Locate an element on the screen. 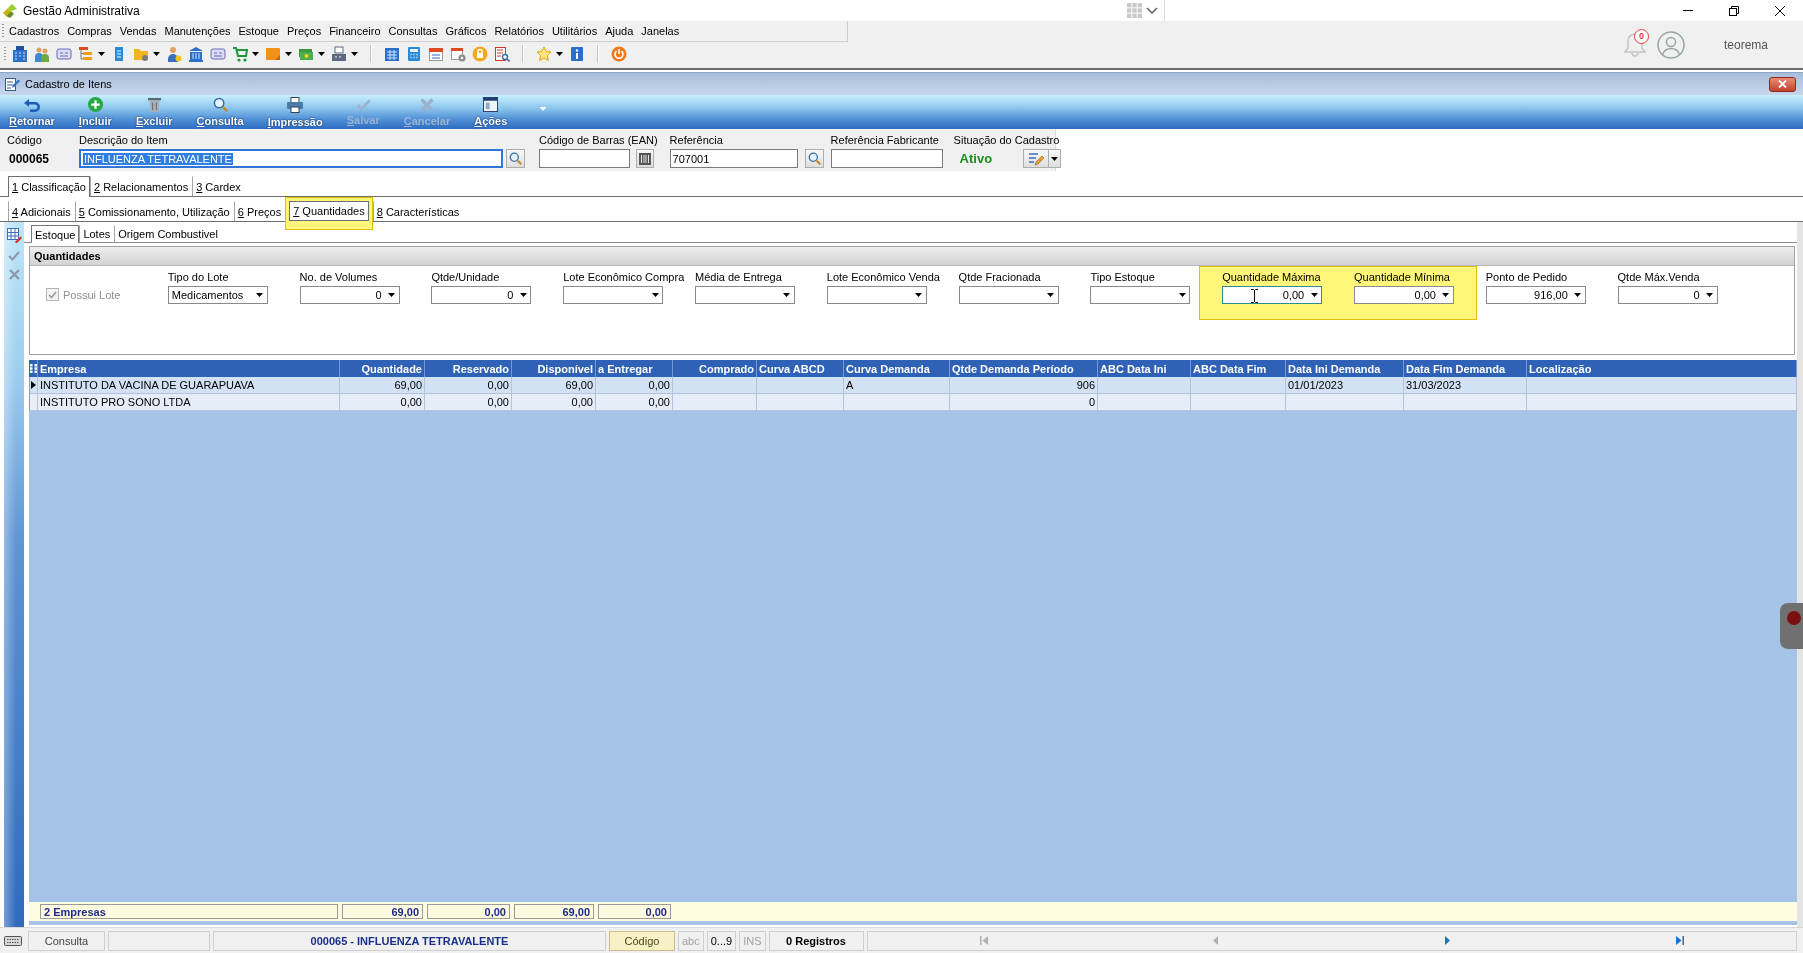  sort-field-button: Código is located at coordinates (642, 940).